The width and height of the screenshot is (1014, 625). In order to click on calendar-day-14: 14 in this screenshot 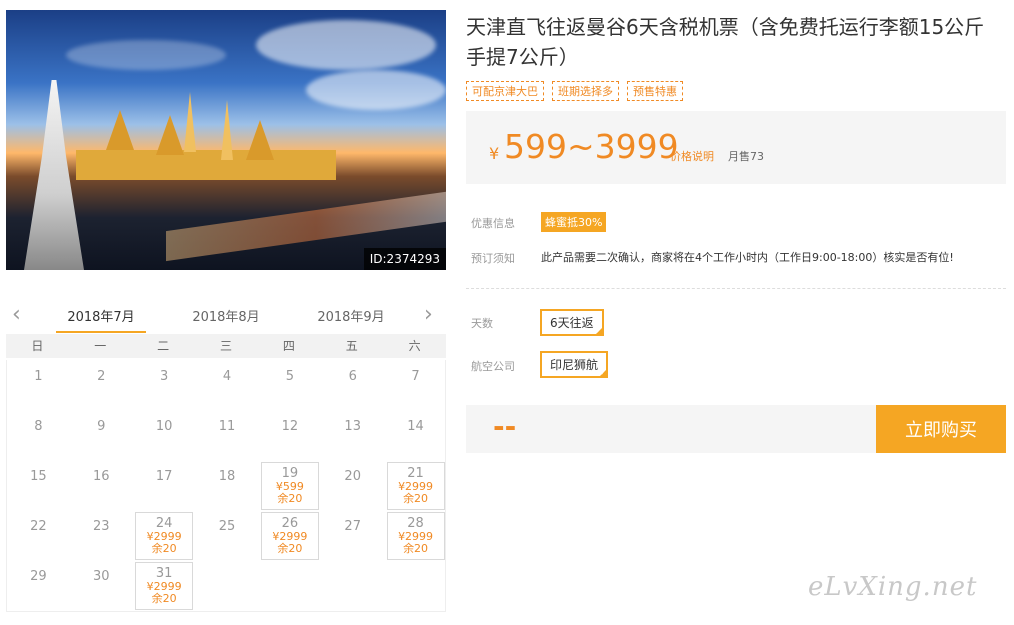, I will do `click(416, 436)`.